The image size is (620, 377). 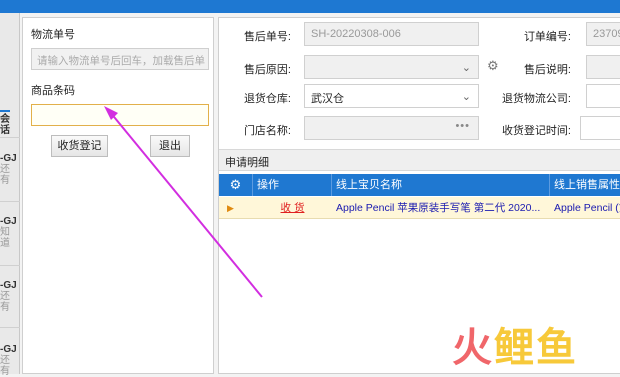 I want to click on receive-time-field, so click(x=600, y=128).